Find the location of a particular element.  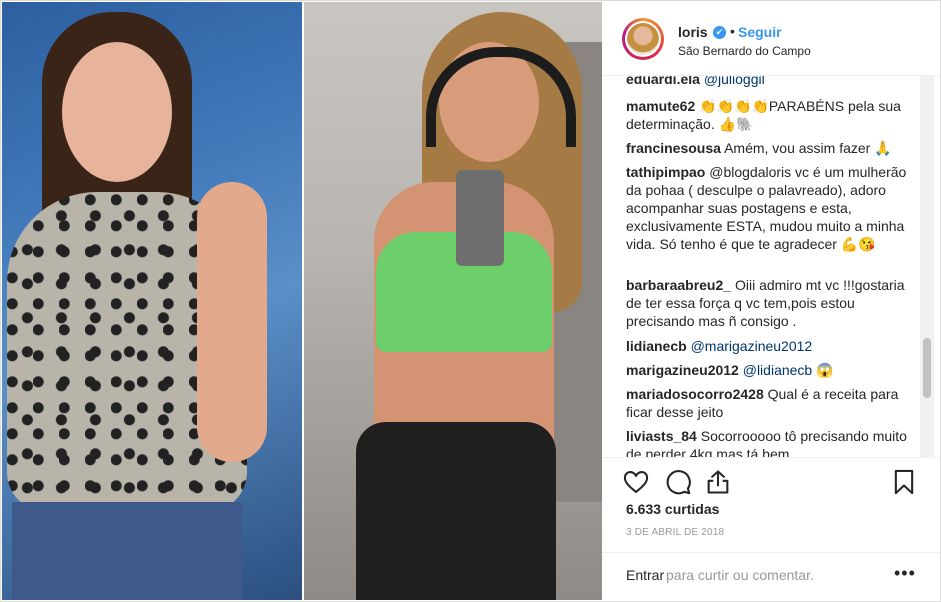

comment-username: mamute62 is located at coordinates (660, 106).